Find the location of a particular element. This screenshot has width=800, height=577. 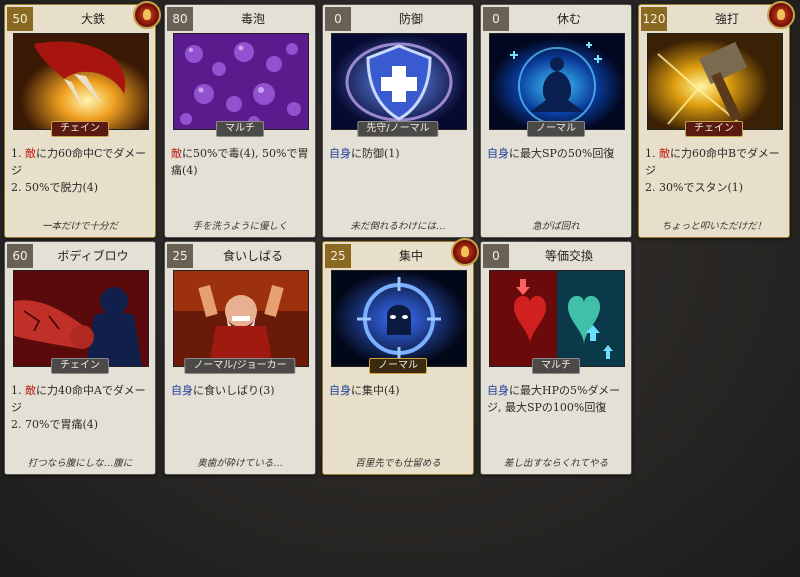

card-flavor-text: 打つなら腹にしな…腹に is located at coordinates (80, 463).